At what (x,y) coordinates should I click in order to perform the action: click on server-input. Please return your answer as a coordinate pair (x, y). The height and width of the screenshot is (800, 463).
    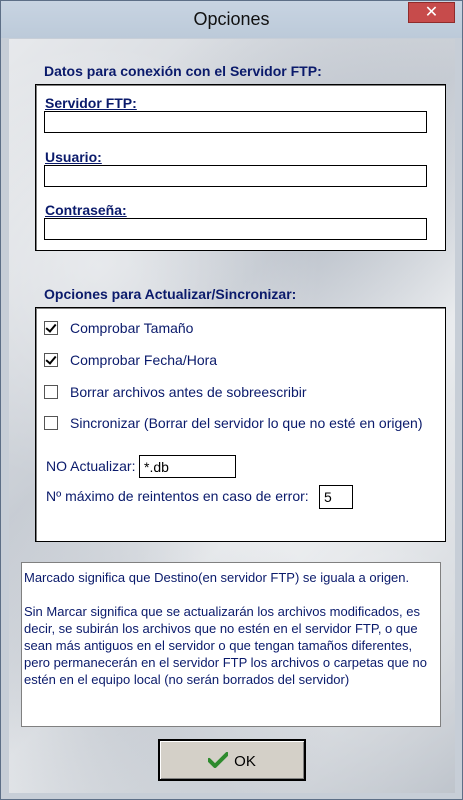
    Looking at the image, I should click on (235, 122).